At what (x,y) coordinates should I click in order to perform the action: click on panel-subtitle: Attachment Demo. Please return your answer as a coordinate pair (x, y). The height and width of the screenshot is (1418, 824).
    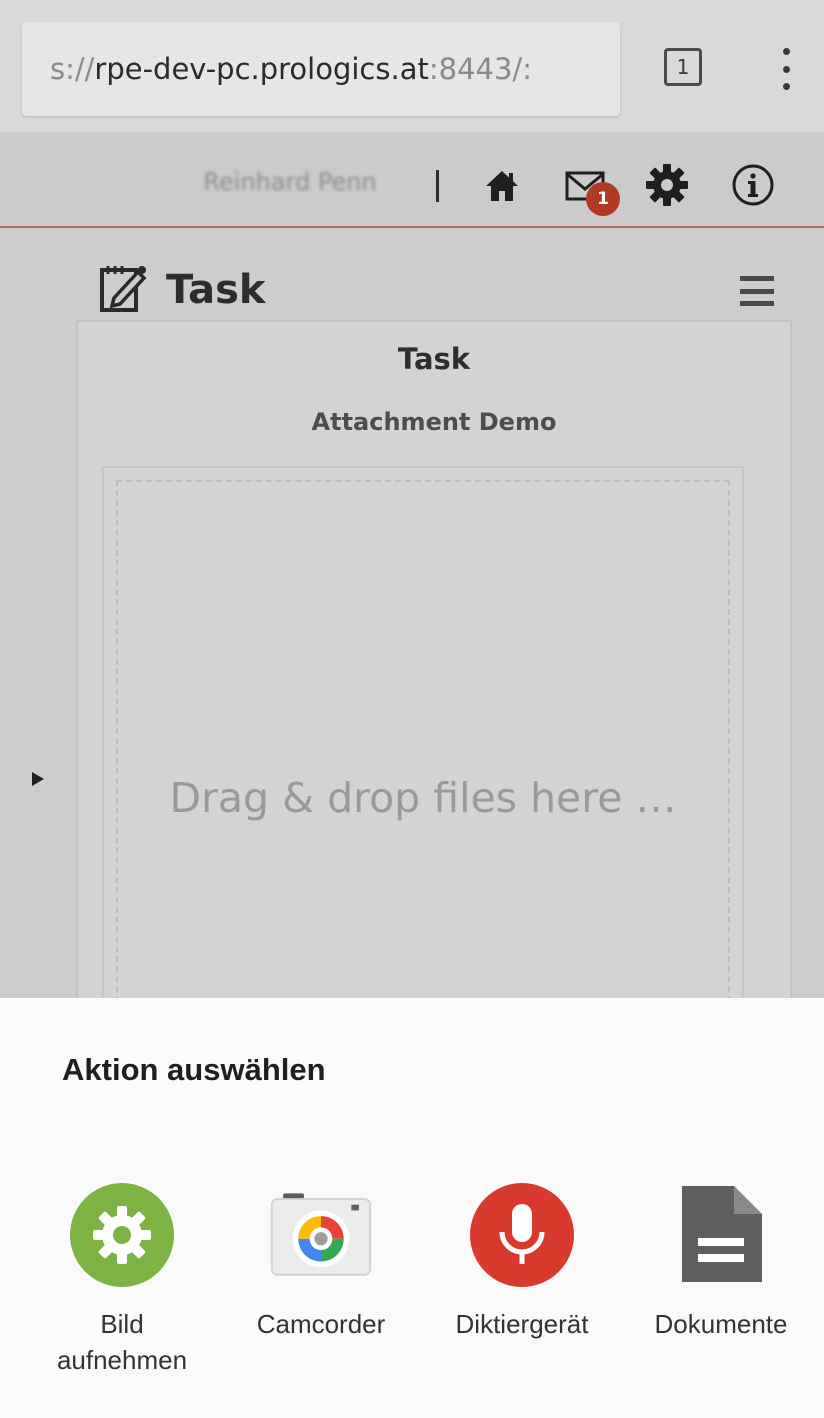
    Looking at the image, I should click on (434, 422).